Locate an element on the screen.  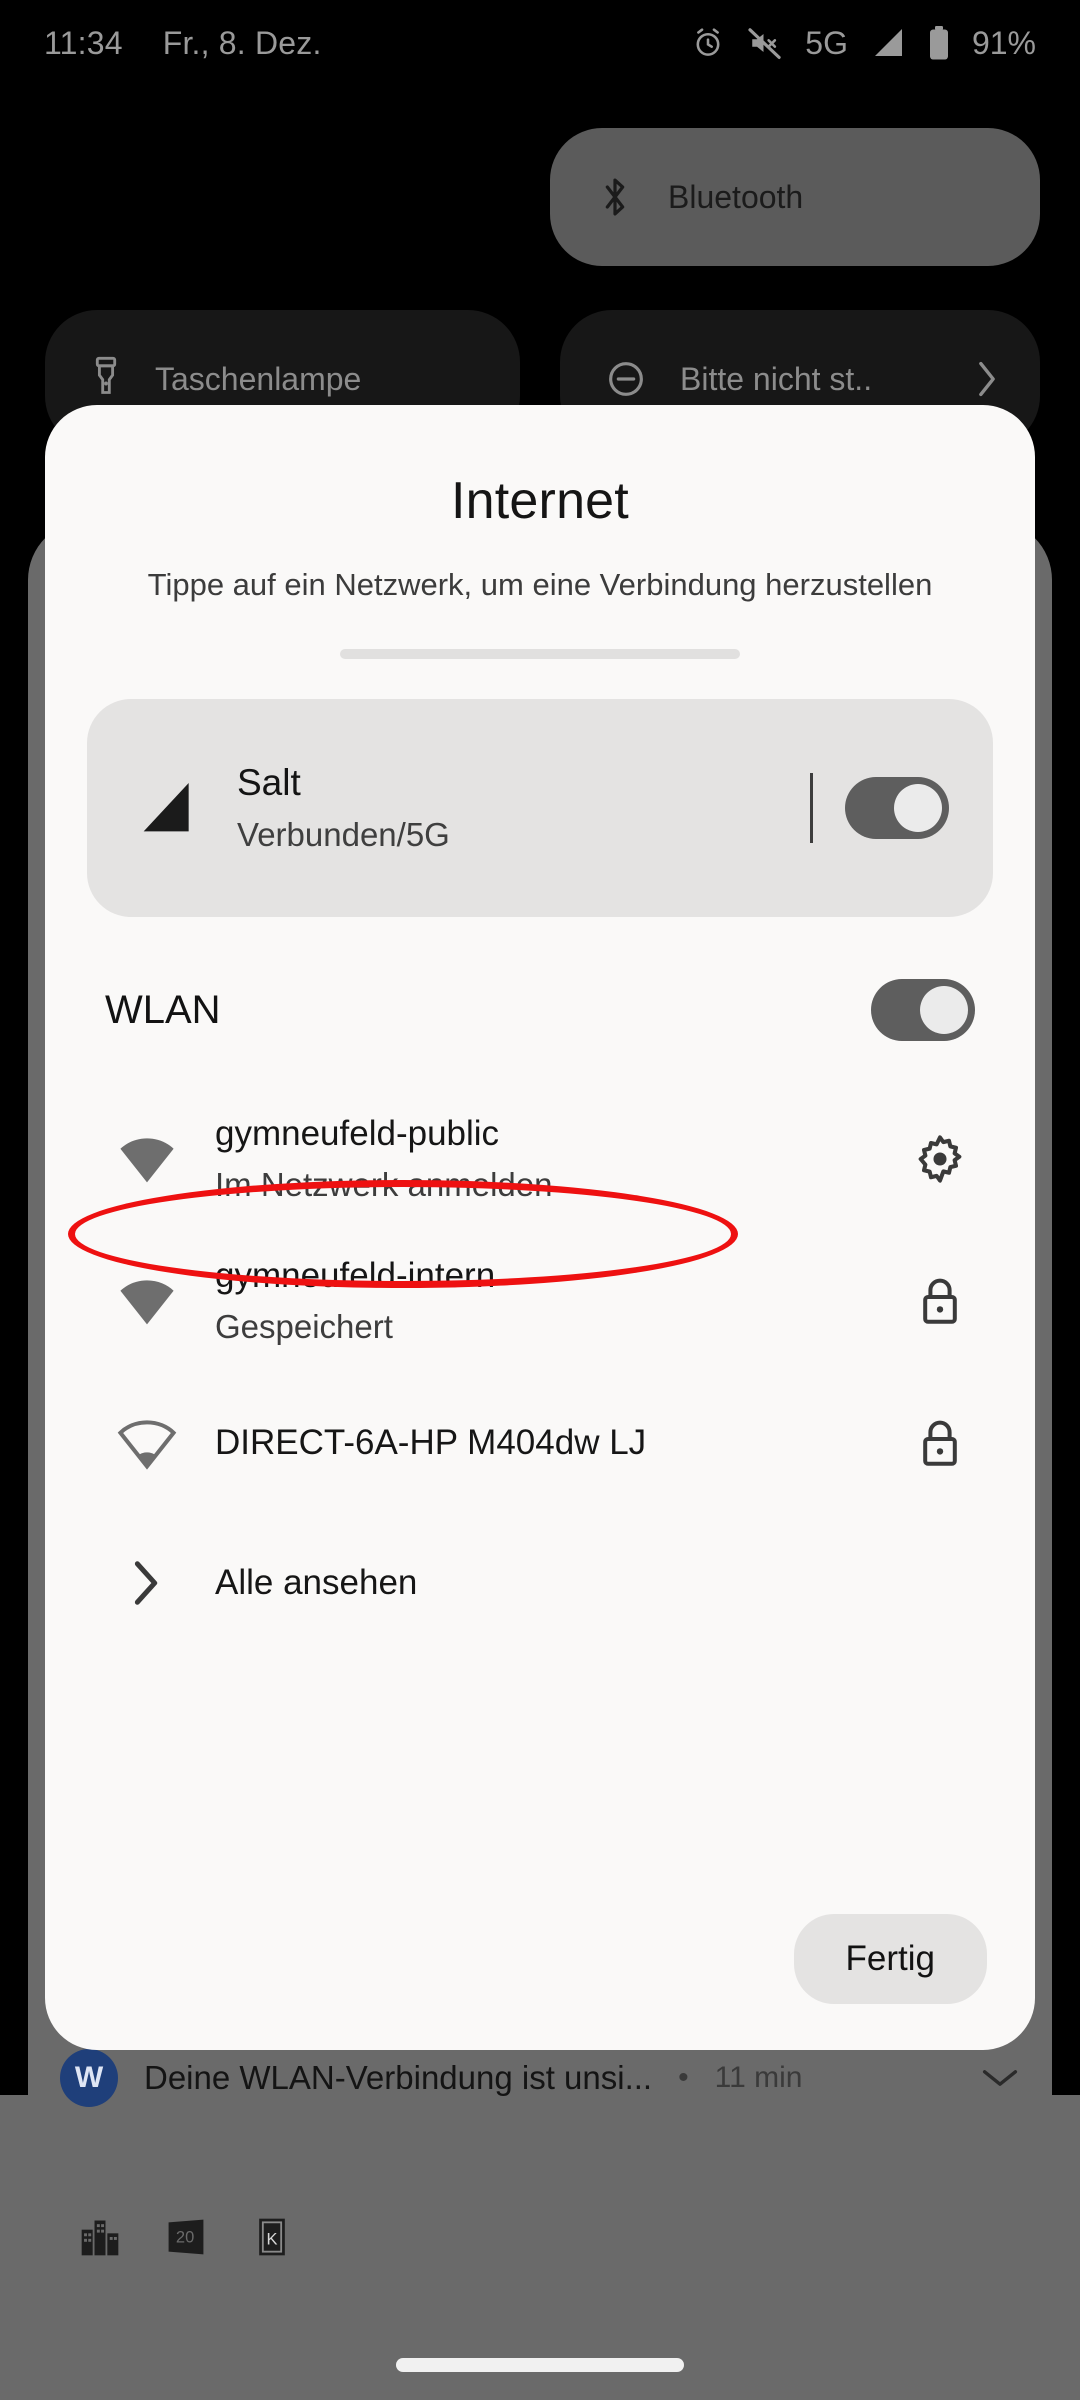
network-name: gymneufeld-intern is located at coordinates (355, 1275).